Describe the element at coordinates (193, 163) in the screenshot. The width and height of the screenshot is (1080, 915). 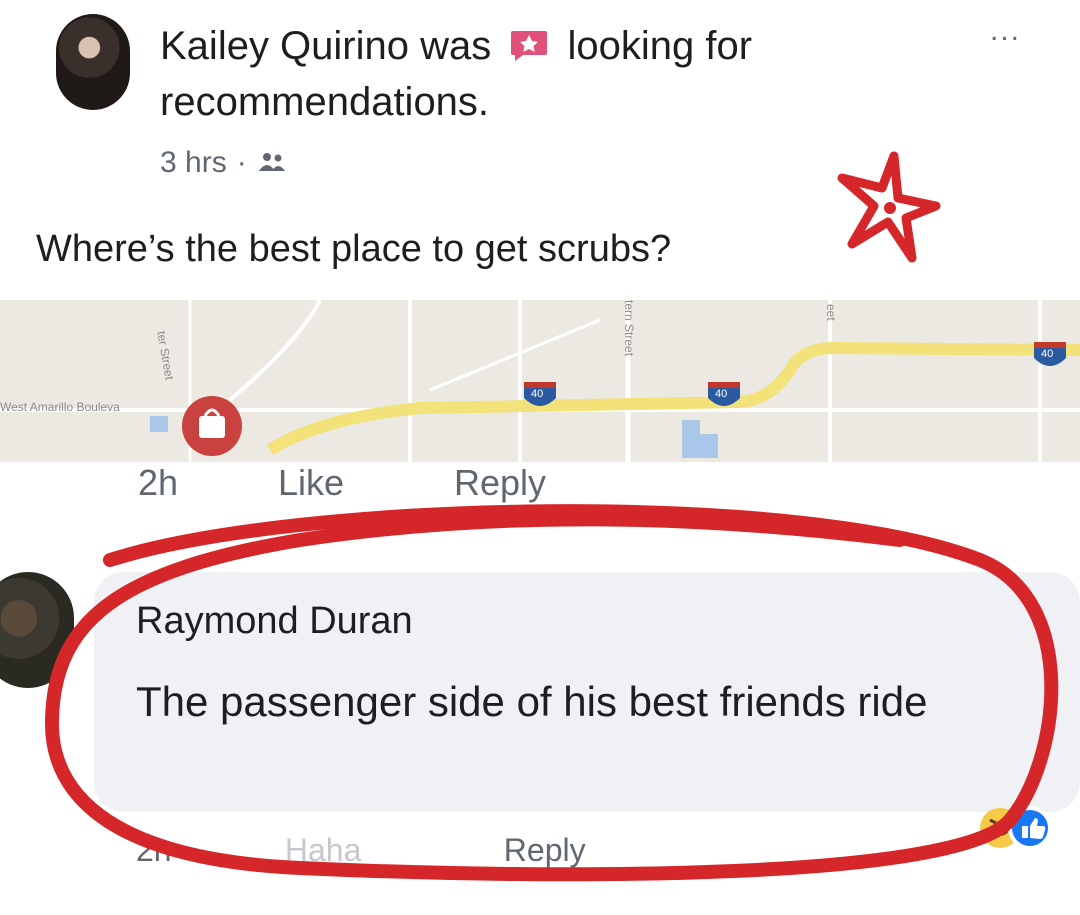
I see `post-timestamp: 3 hrs` at that location.